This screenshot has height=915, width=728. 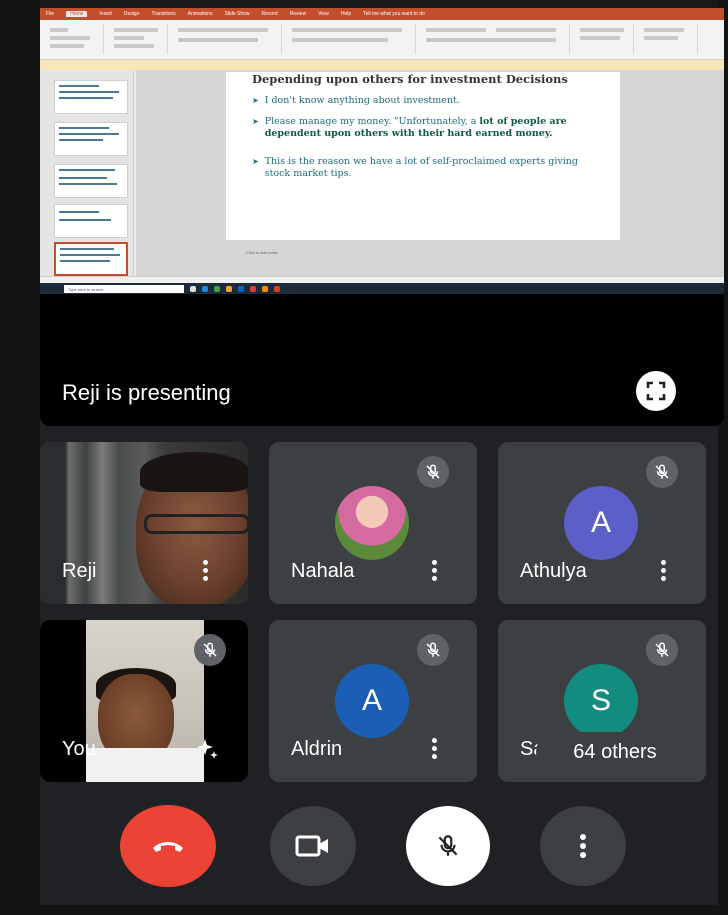 I want to click on notes-placeholder: Click to add notes, so click(x=262, y=252).